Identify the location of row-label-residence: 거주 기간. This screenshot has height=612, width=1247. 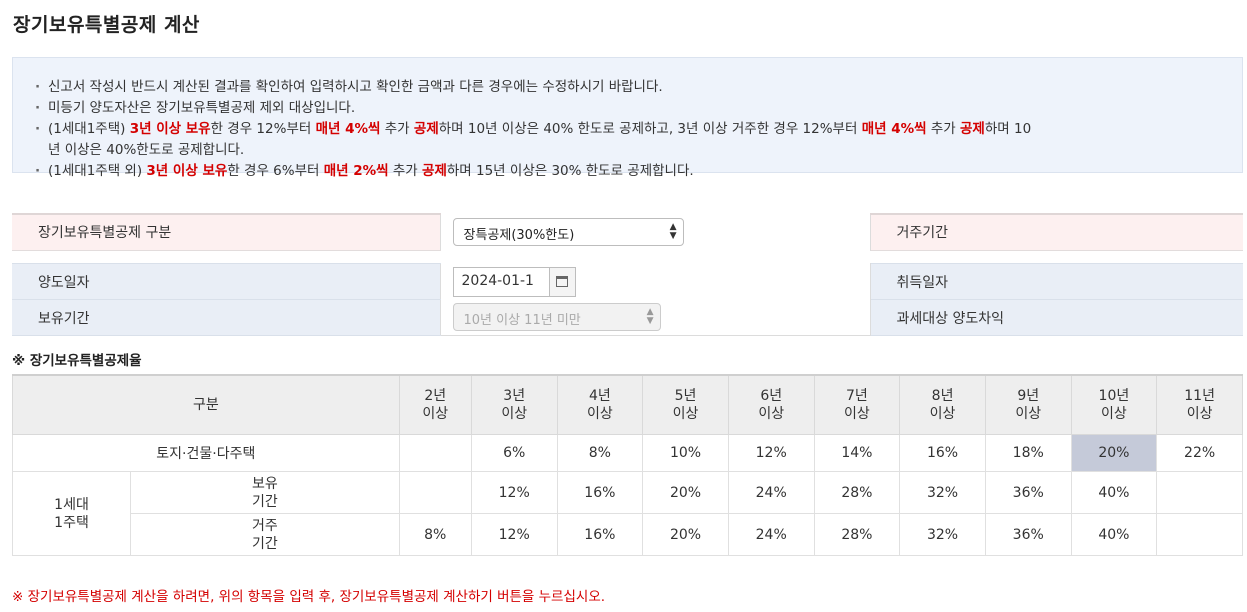
(265, 534).